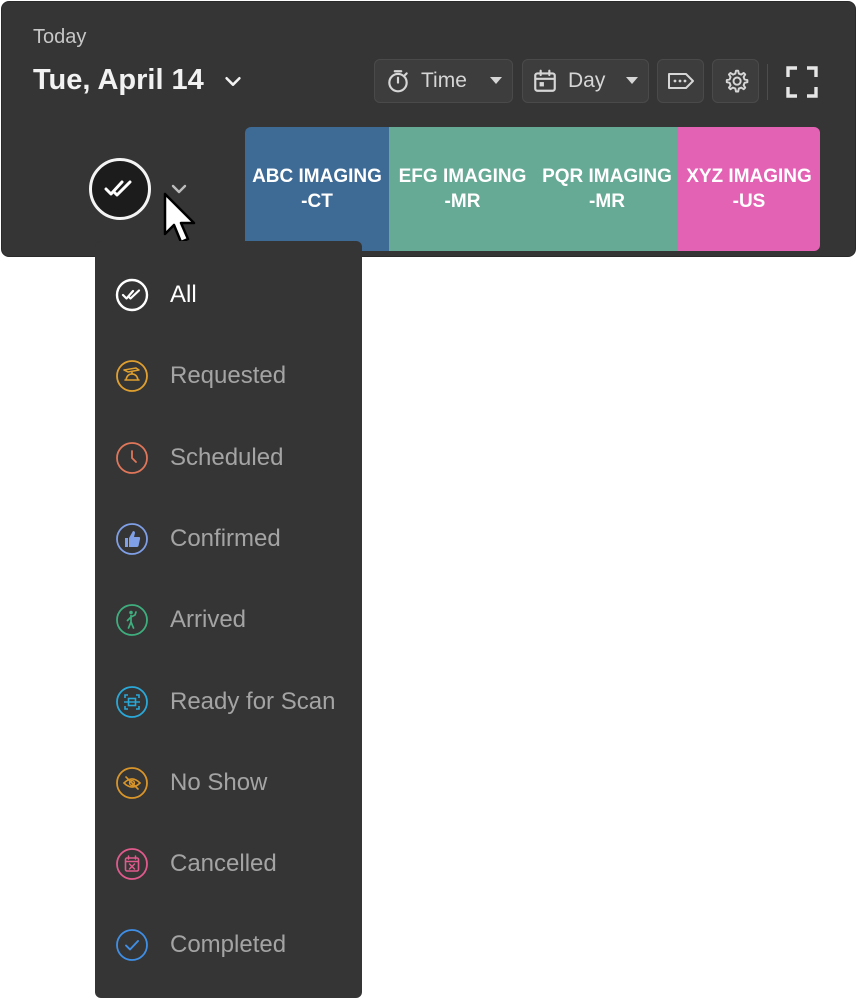  What do you see at coordinates (60, 37) in the screenshot?
I see `today-label: Today` at bounding box center [60, 37].